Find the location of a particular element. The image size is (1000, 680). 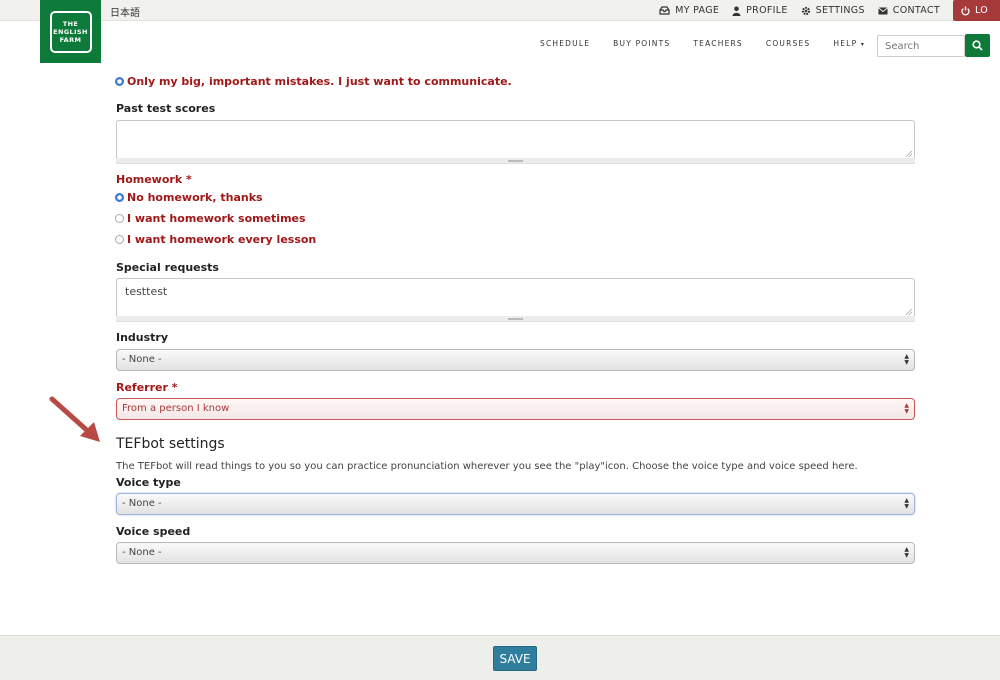

homework-option-label: I want homework sometimes is located at coordinates (216, 218).